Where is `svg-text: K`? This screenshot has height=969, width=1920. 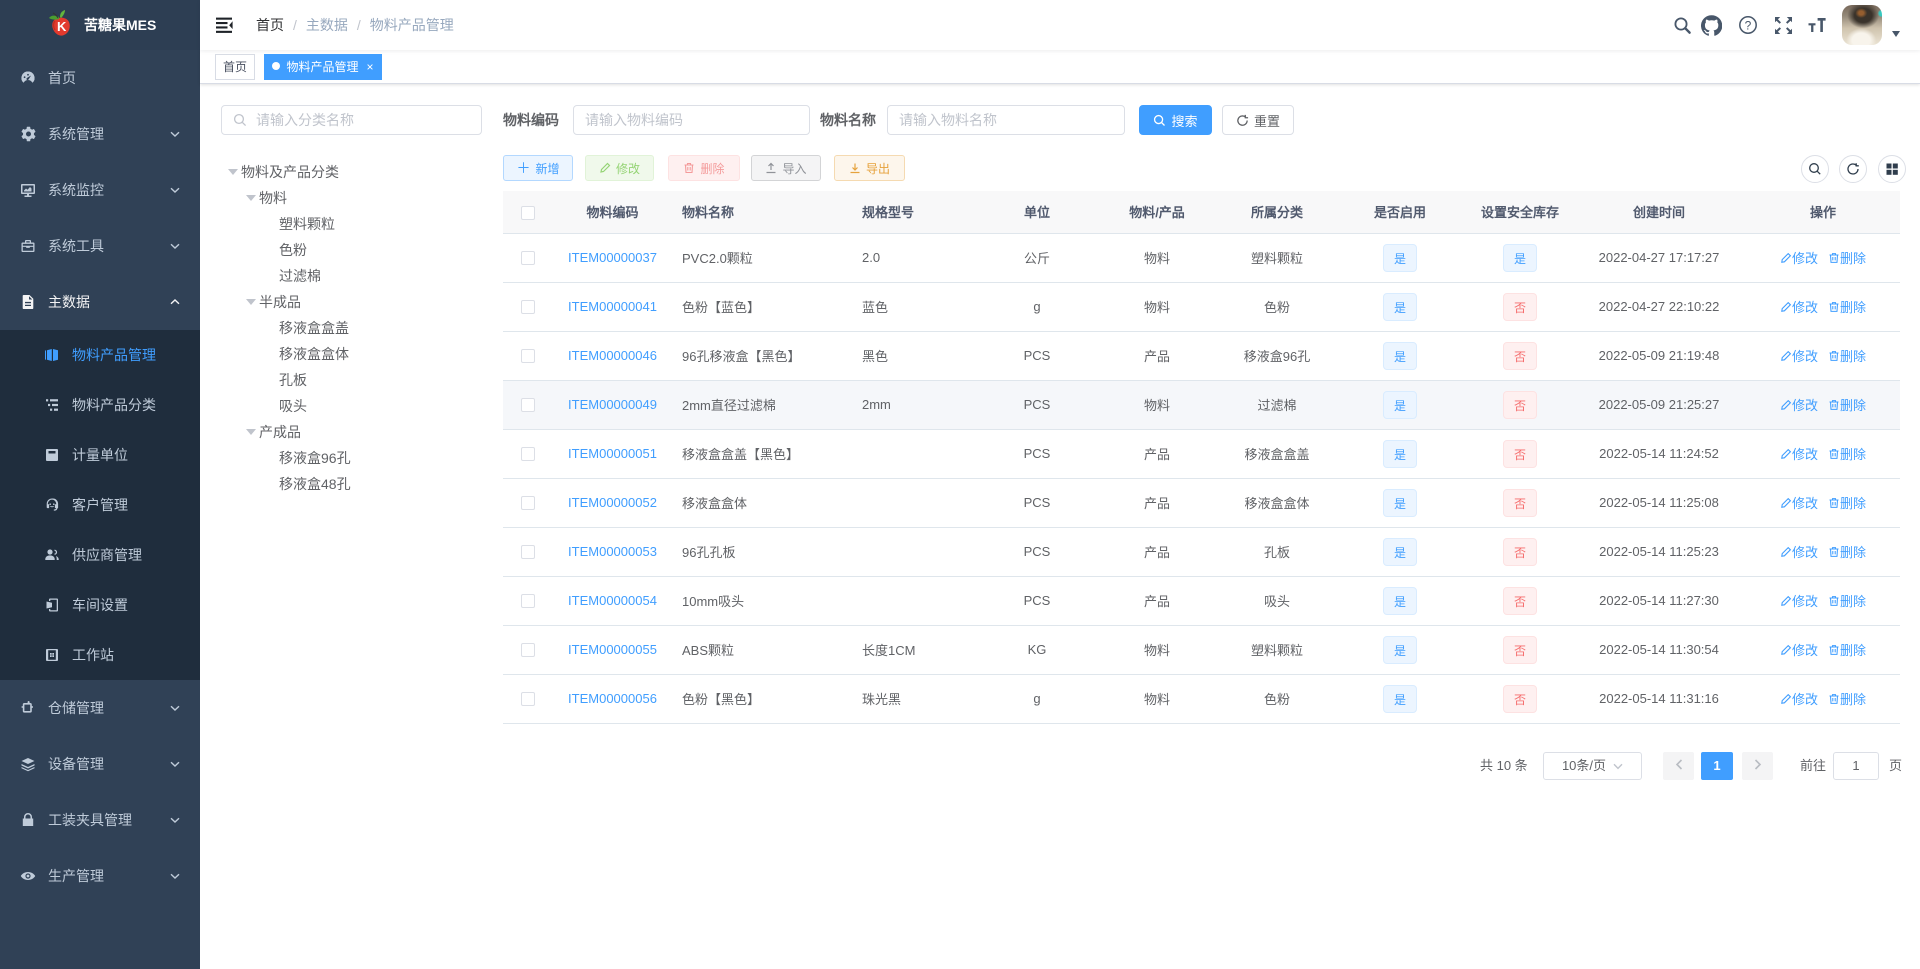 svg-text: K is located at coordinates (62, 26).